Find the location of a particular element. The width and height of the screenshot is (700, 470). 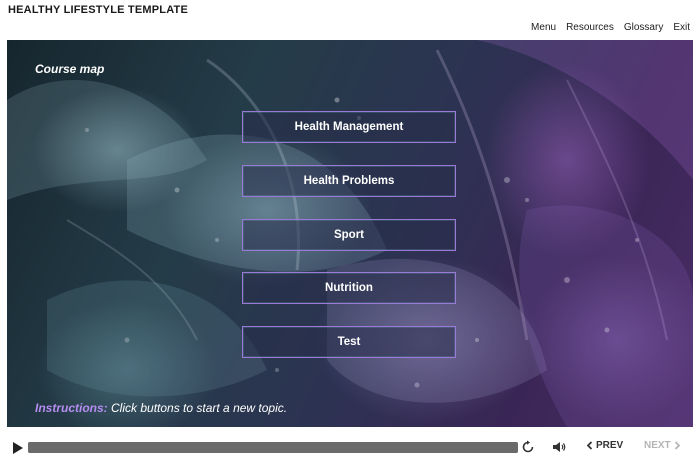

instructions-label: Instructions: is located at coordinates (71, 408).